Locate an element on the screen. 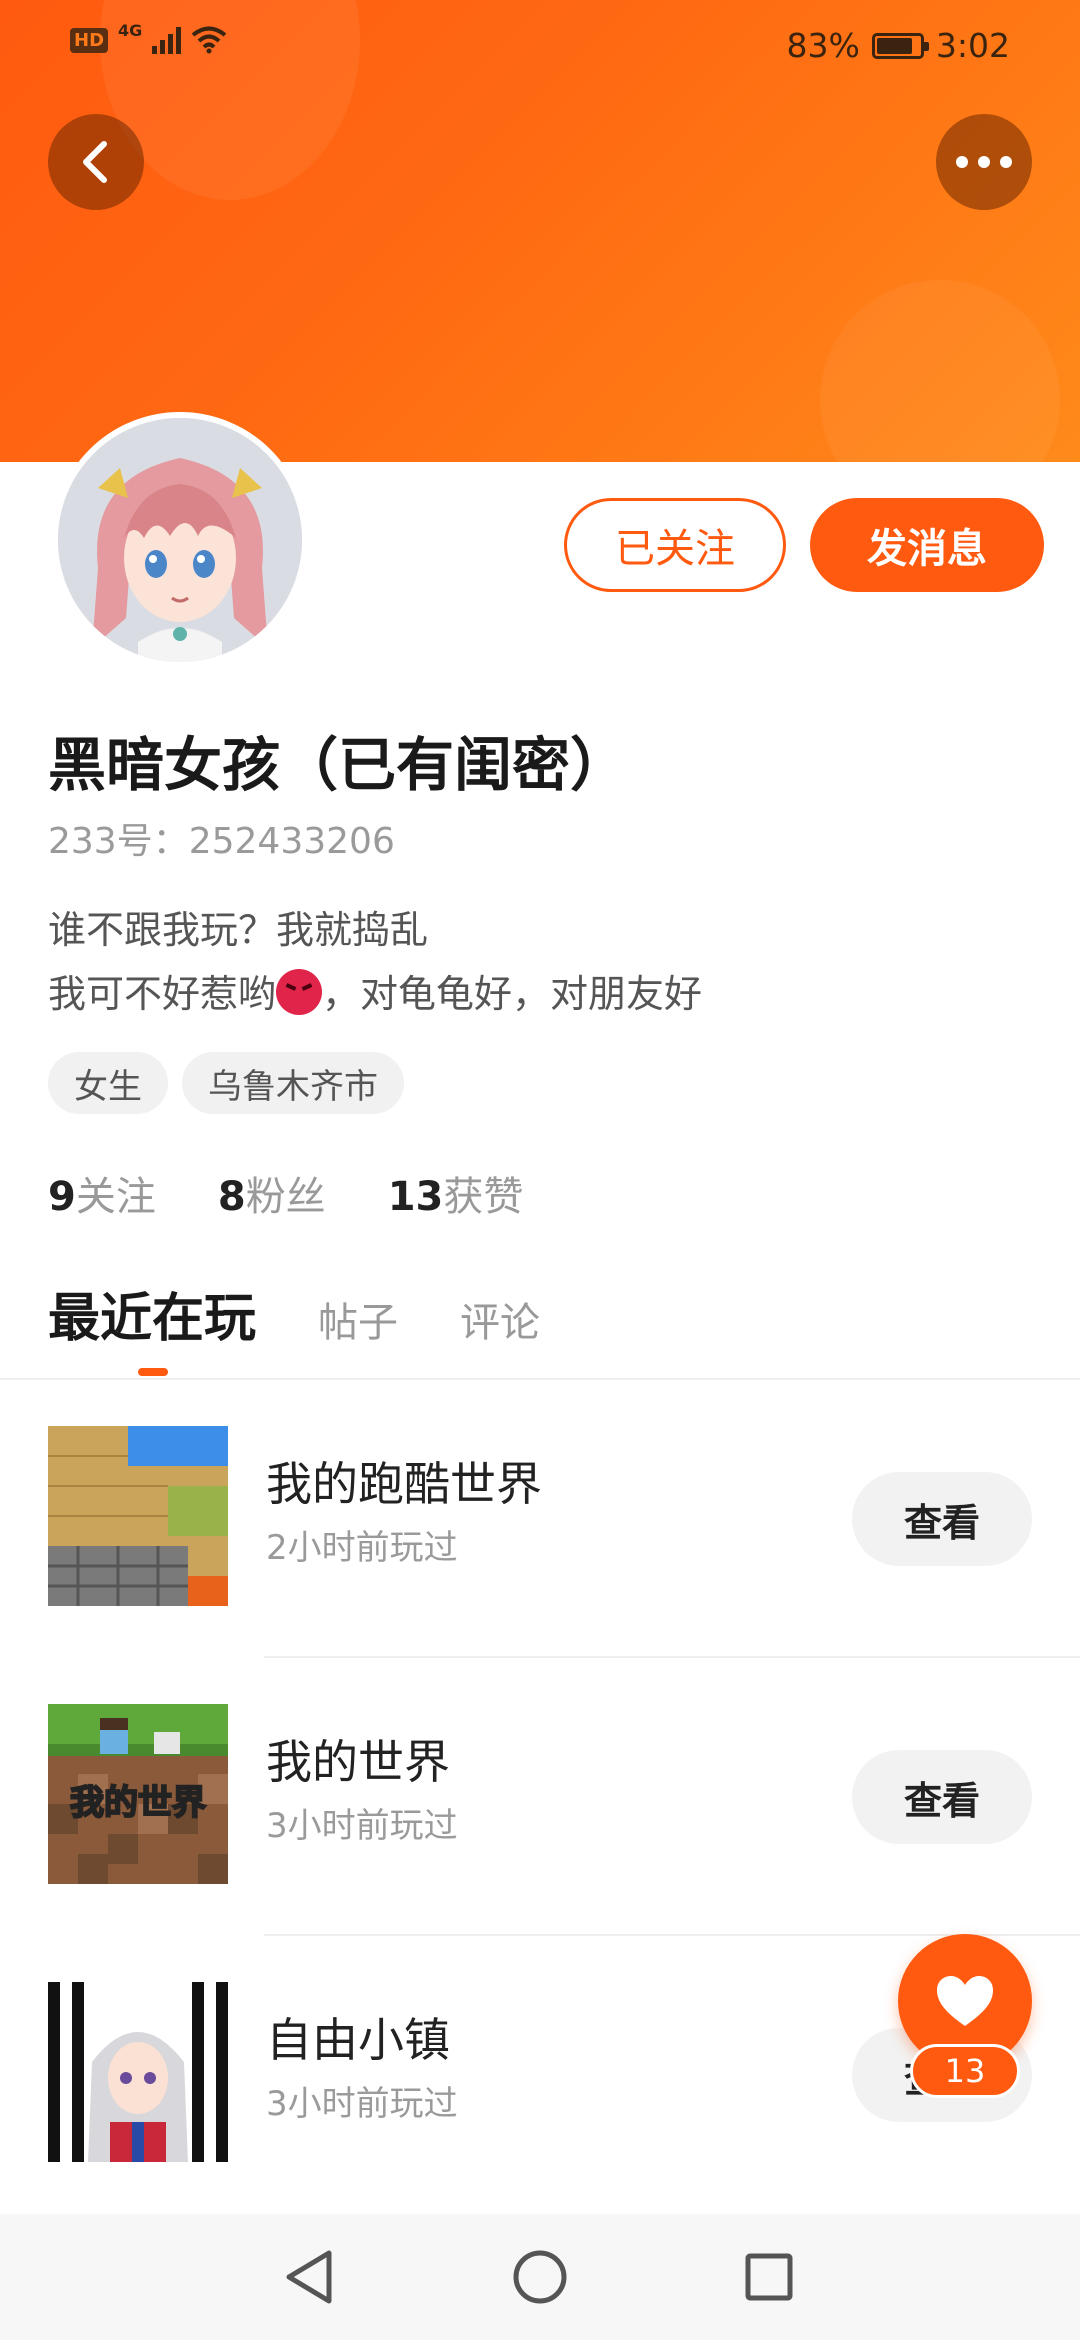  bio-line-2-start: 我可不好惹哟 is located at coordinates (162, 994).